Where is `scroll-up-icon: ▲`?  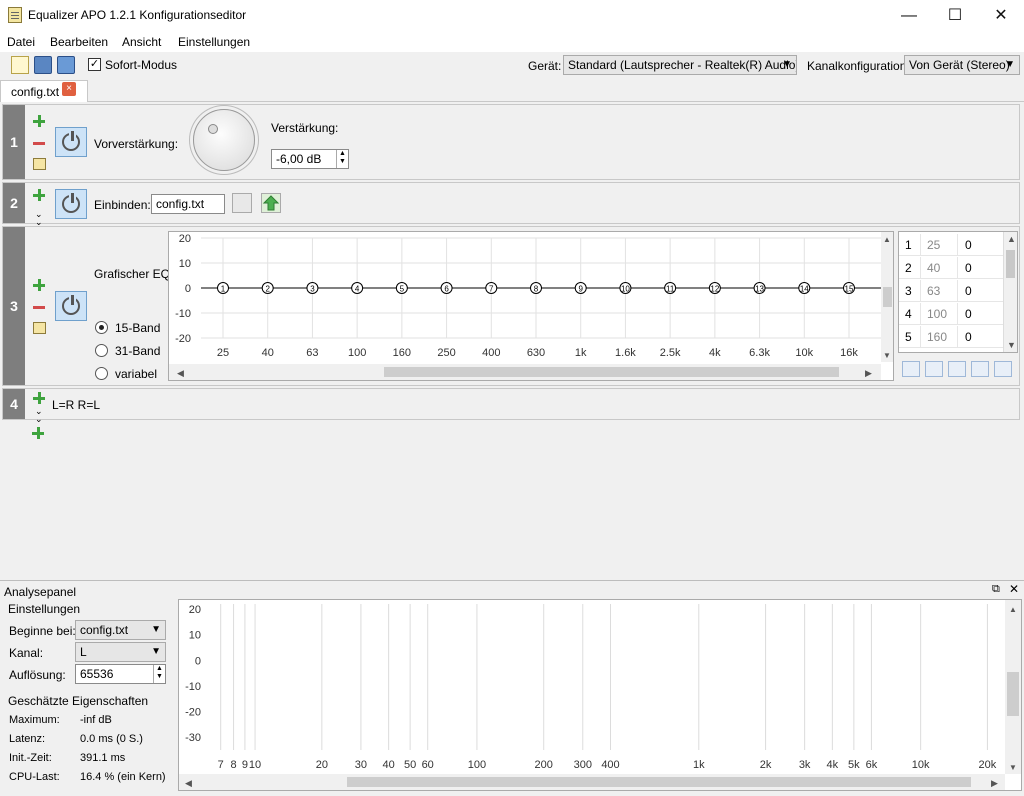 scroll-up-icon: ▲ is located at coordinates (1011, 239).